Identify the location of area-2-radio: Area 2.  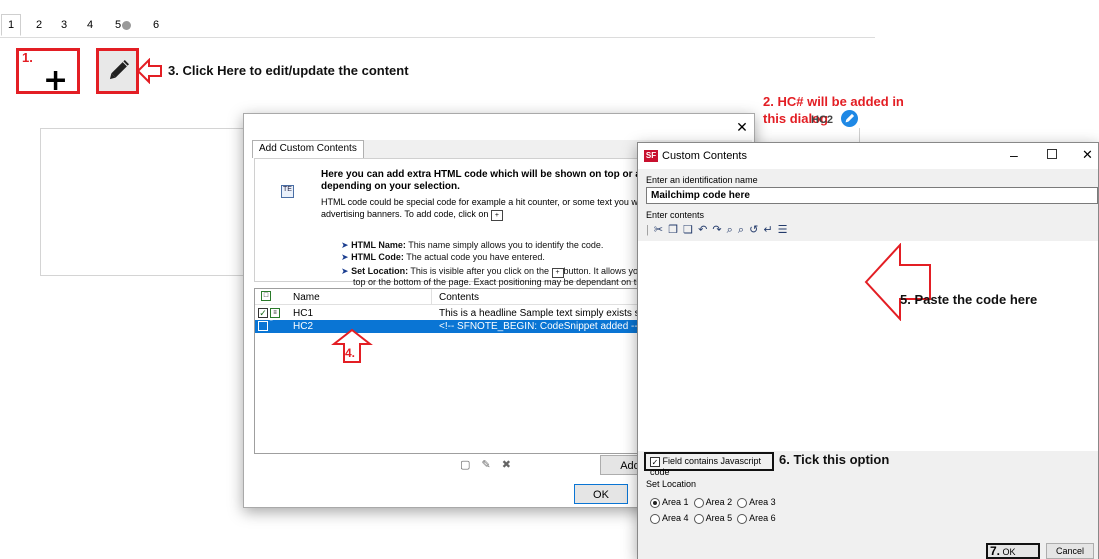
(713, 502).